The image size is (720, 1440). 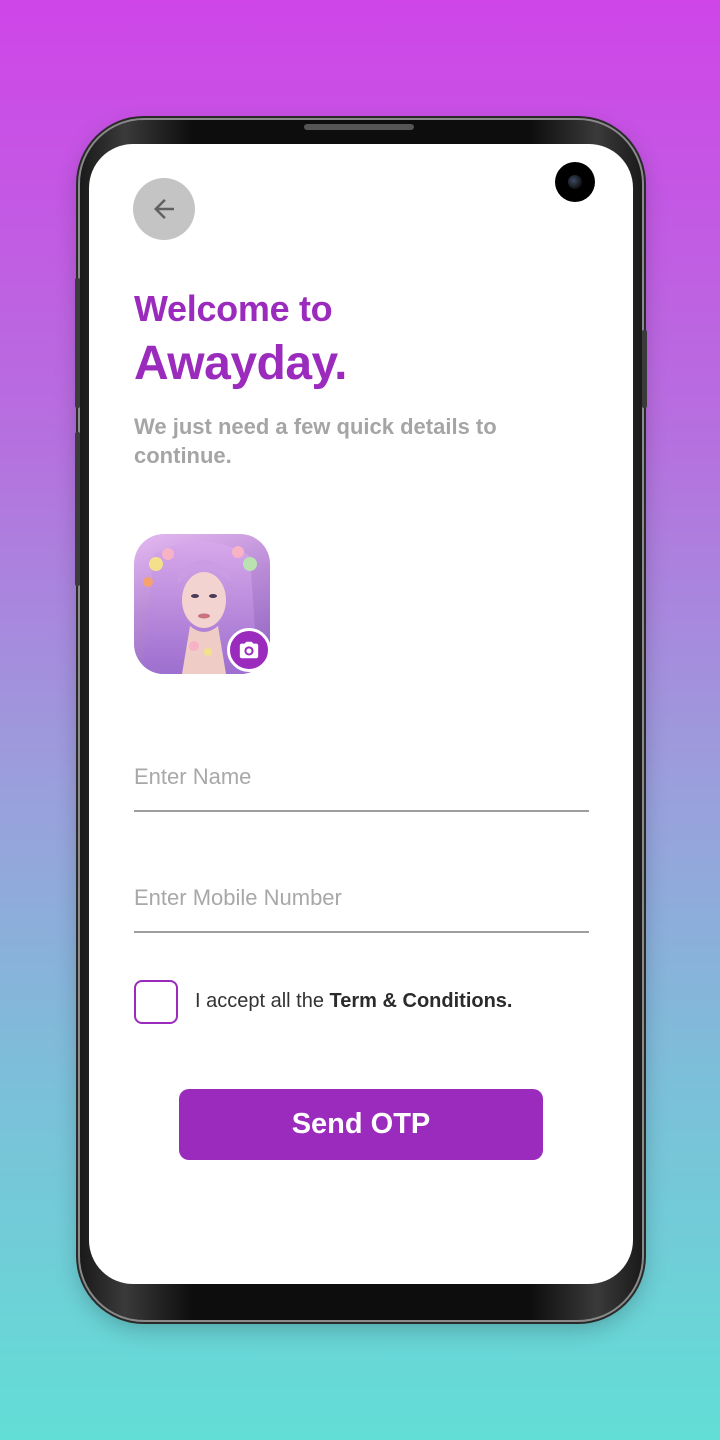 I want to click on terms-link: Term & Conditions., so click(x=421, y=1001).